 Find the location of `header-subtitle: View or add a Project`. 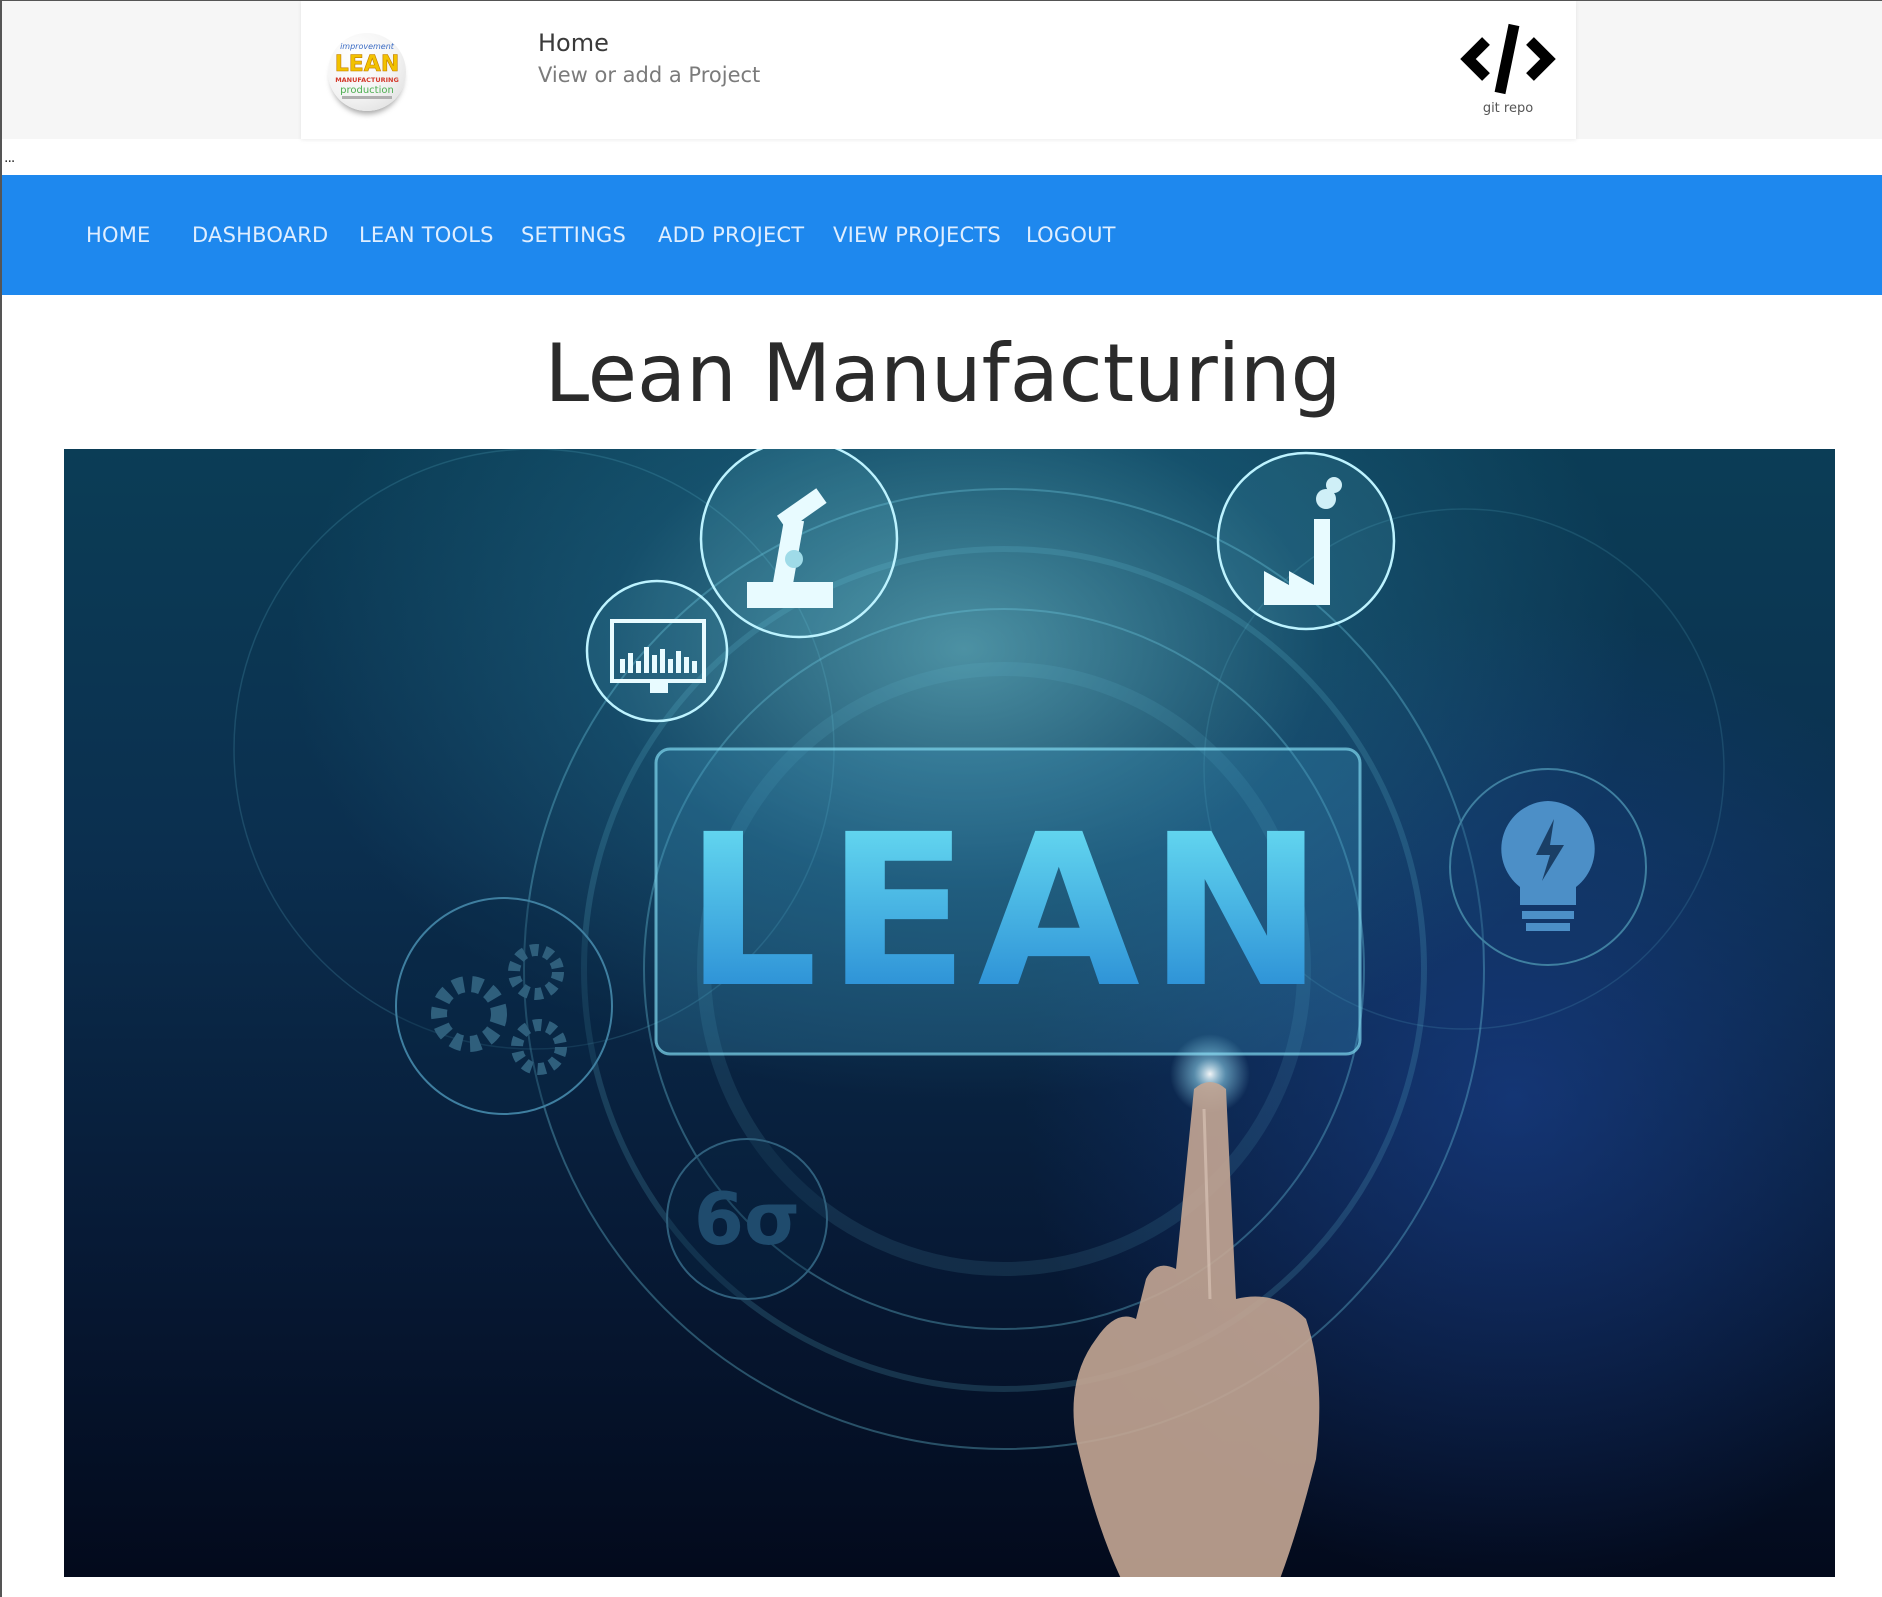

header-subtitle: View or add a Project is located at coordinates (649, 75).